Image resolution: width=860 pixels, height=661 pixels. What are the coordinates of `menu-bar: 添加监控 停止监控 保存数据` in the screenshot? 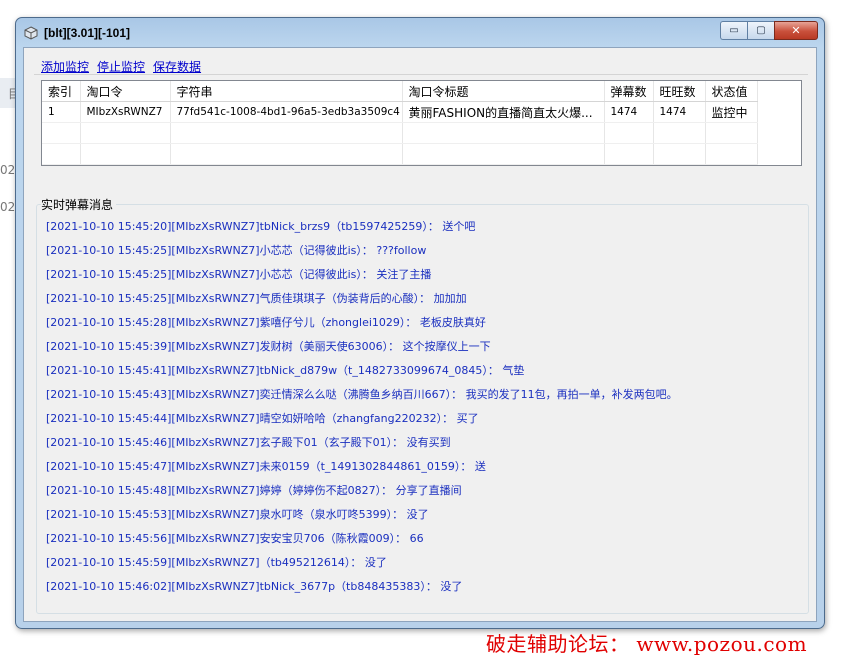 It's located at (121, 66).